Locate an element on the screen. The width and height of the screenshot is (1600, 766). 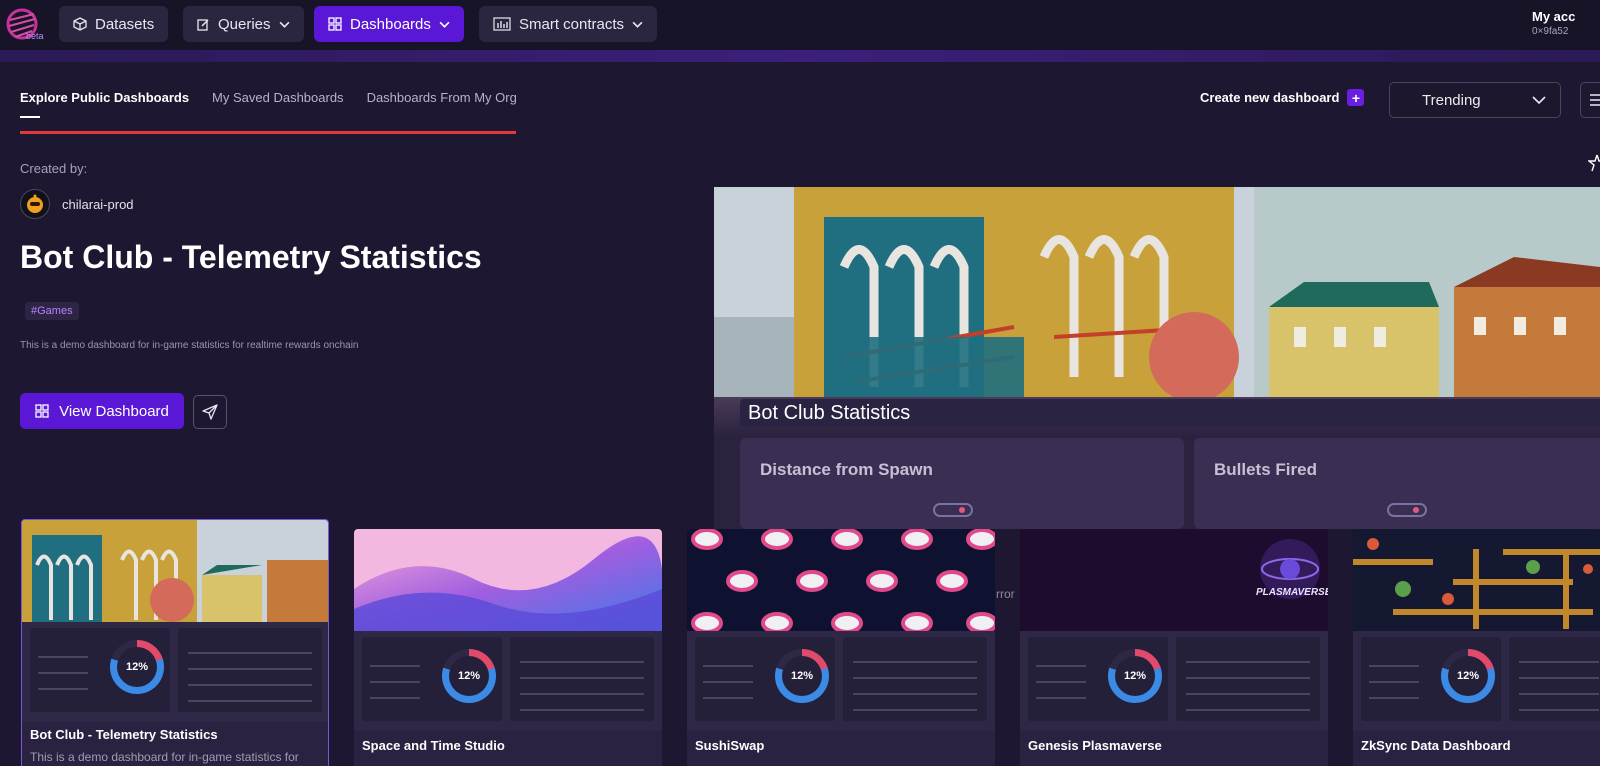
nav-queries-label: Queries is located at coordinates (244, 24).